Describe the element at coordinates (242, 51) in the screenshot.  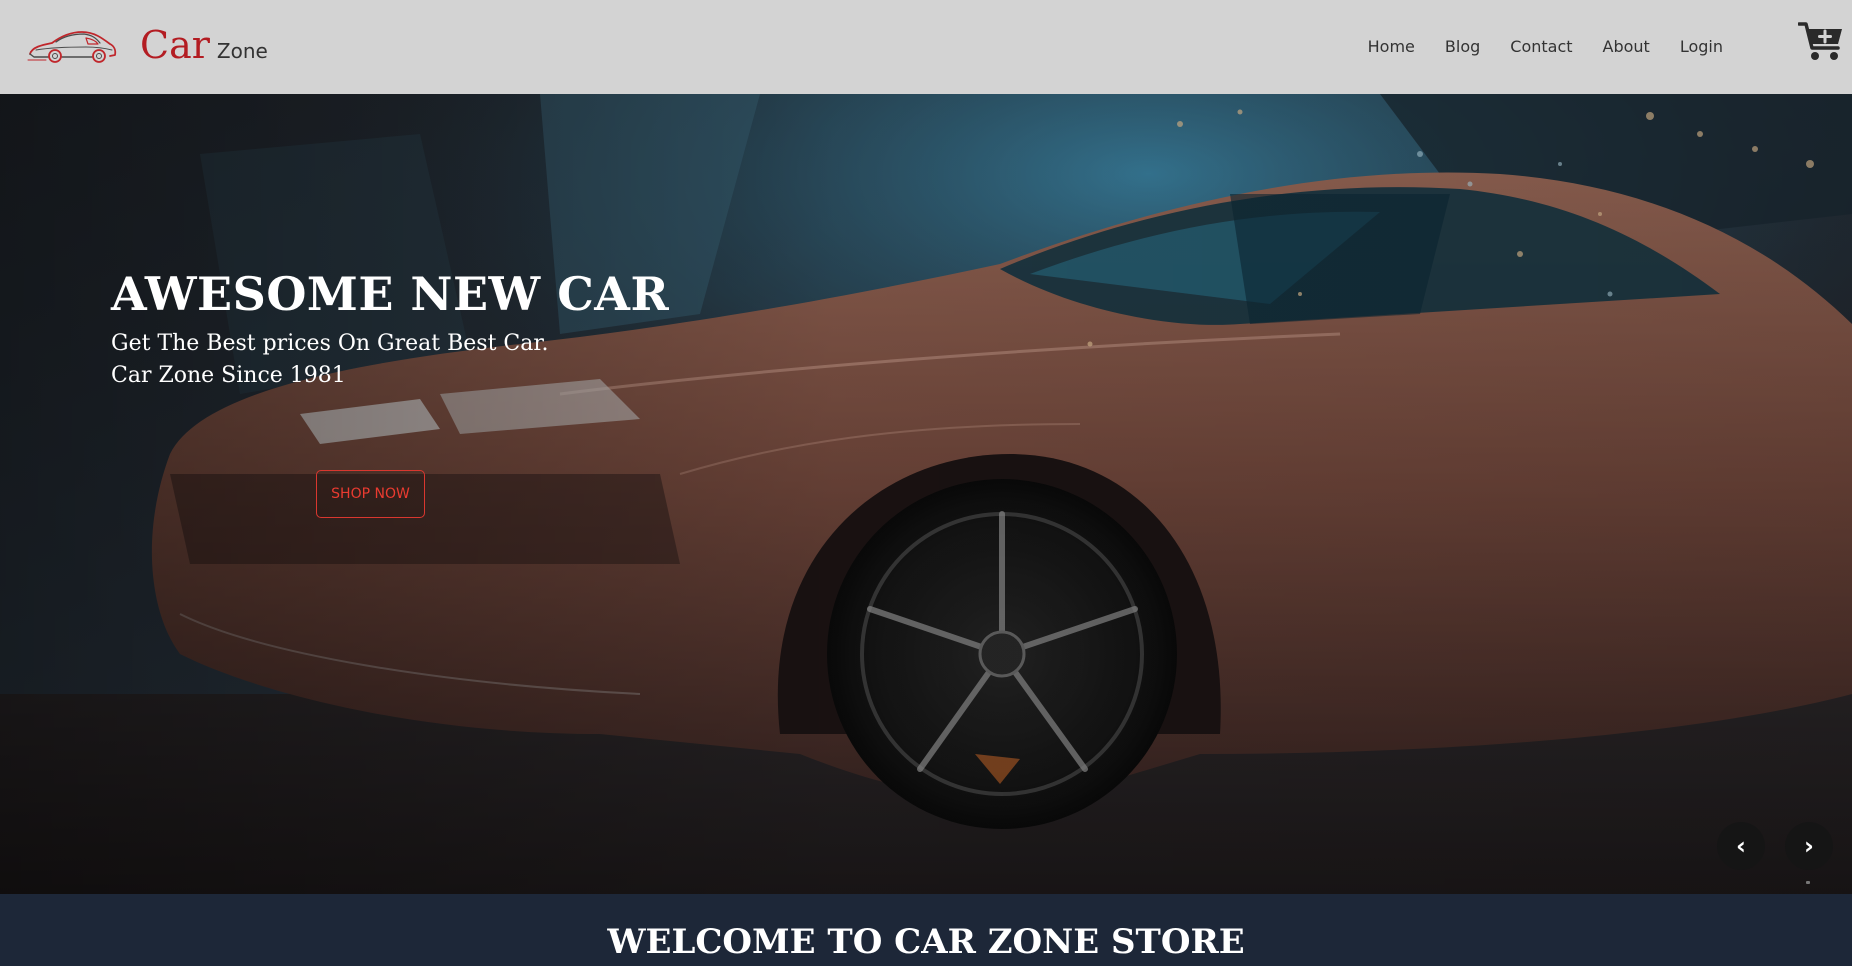
I see `brand-name-secondary: Zone` at that location.